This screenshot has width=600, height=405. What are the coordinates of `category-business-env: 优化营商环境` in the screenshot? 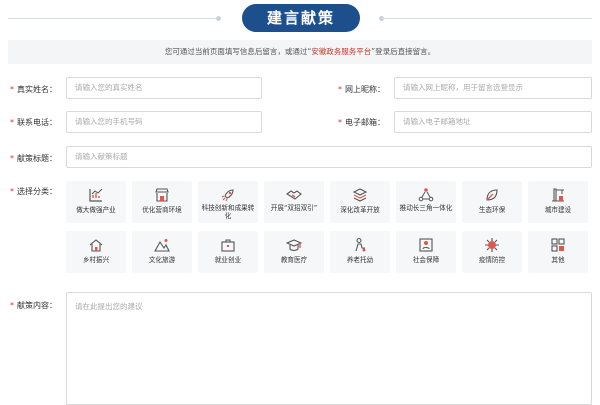 It's located at (162, 202).